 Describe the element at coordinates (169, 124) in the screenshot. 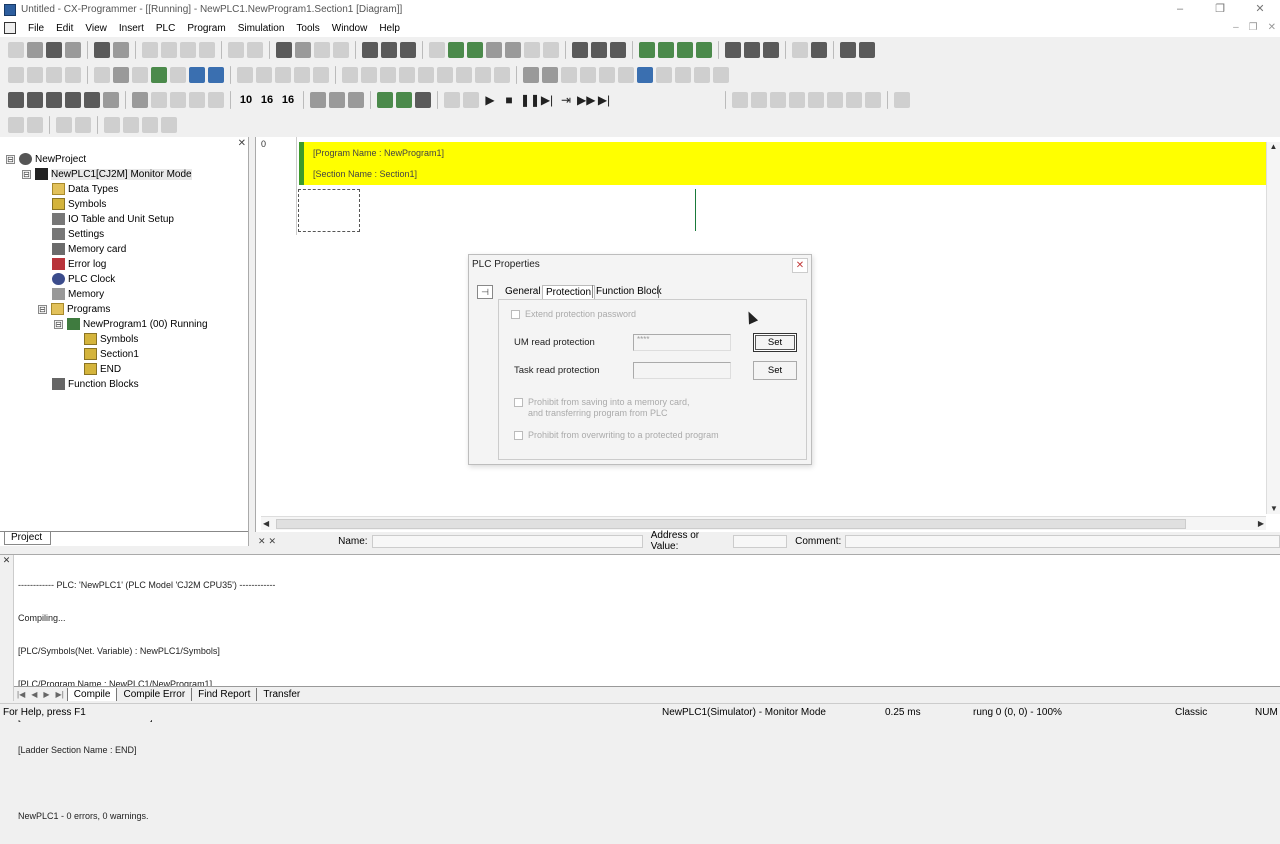

I see `bookmark-list-icon` at that location.